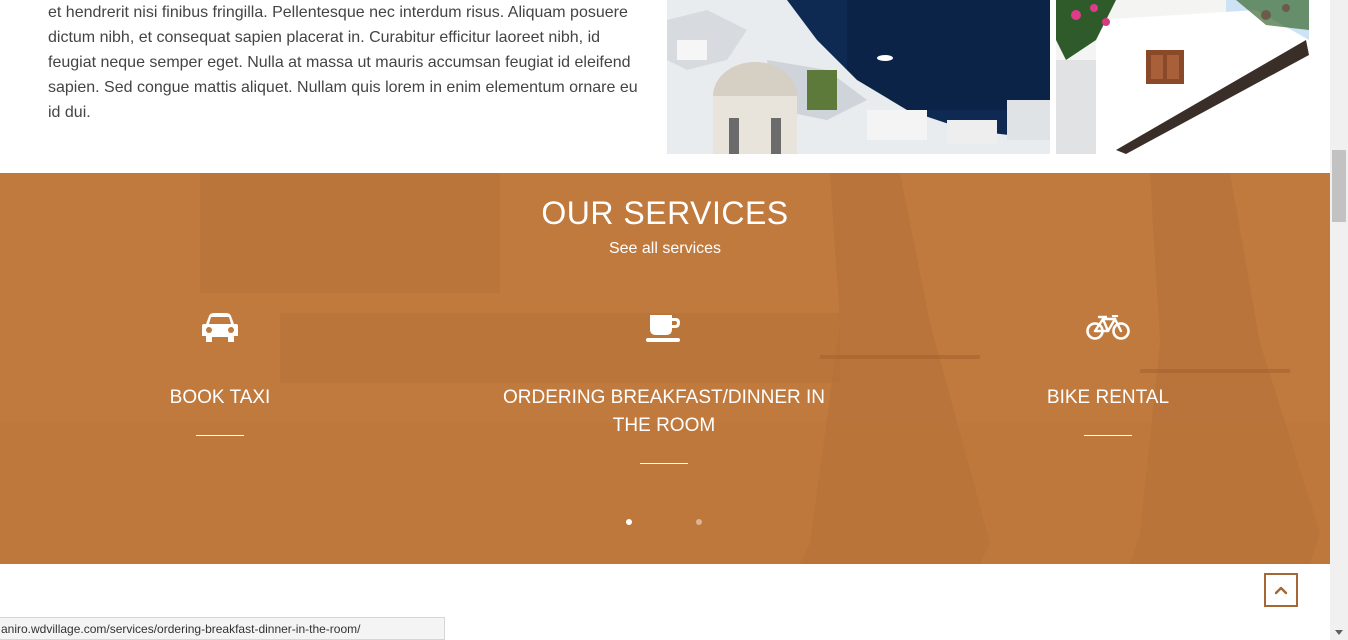 Image resolution: width=1348 pixels, height=640 pixels. Describe the element at coordinates (1108, 397) in the screenshot. I see `service-title: BIKE RENTAL` at that location.